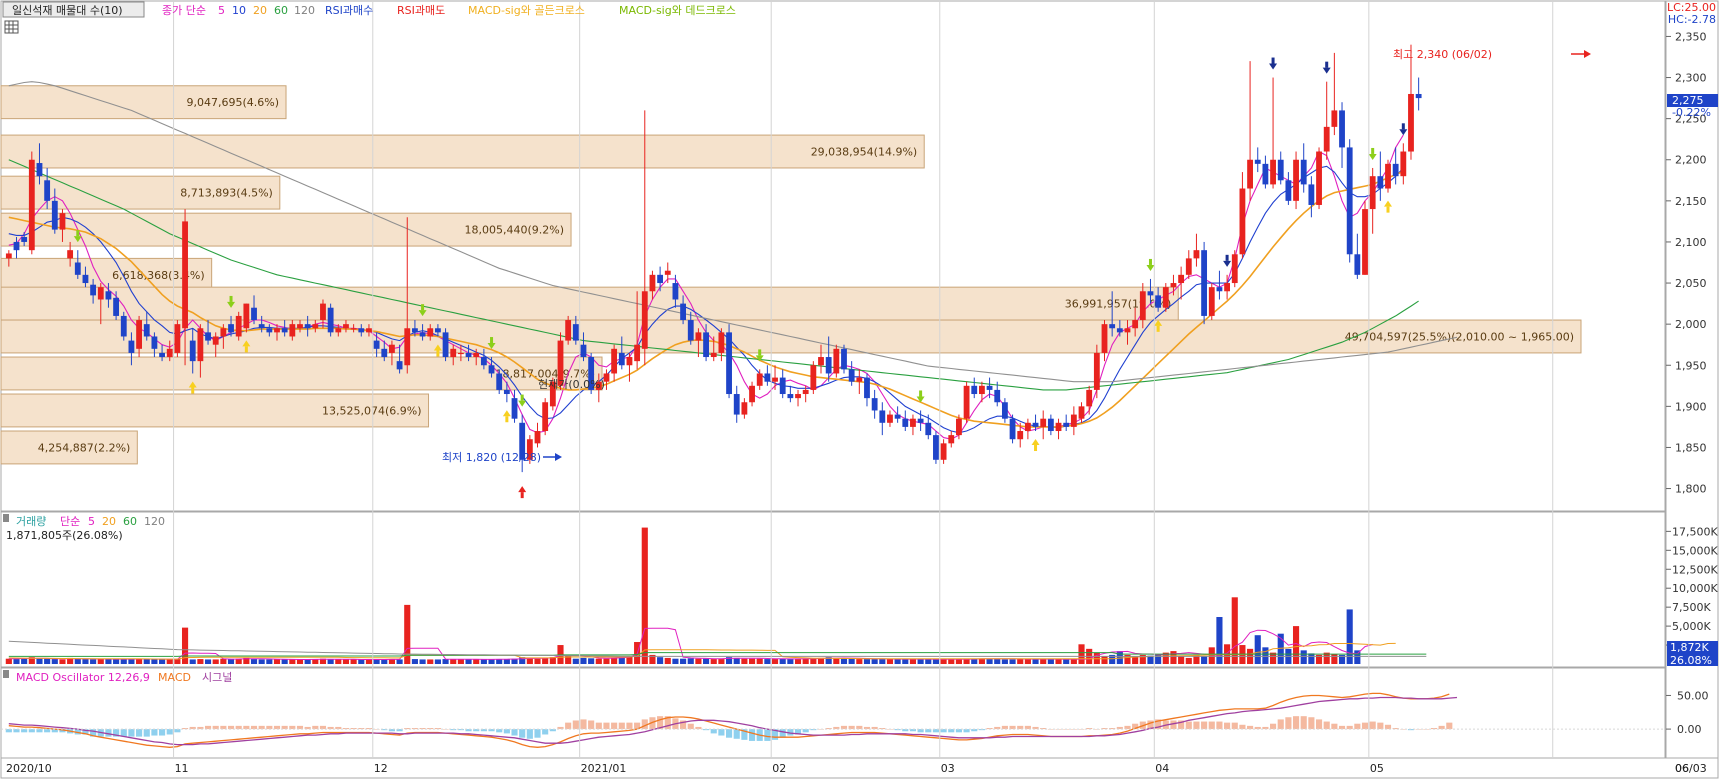 Image resolution: width=1719 pixels, height=779 pixels. Describe the element at coordinates (1691, 283) in the screenshot. I see `price-tick-label: 2,050` at that location.